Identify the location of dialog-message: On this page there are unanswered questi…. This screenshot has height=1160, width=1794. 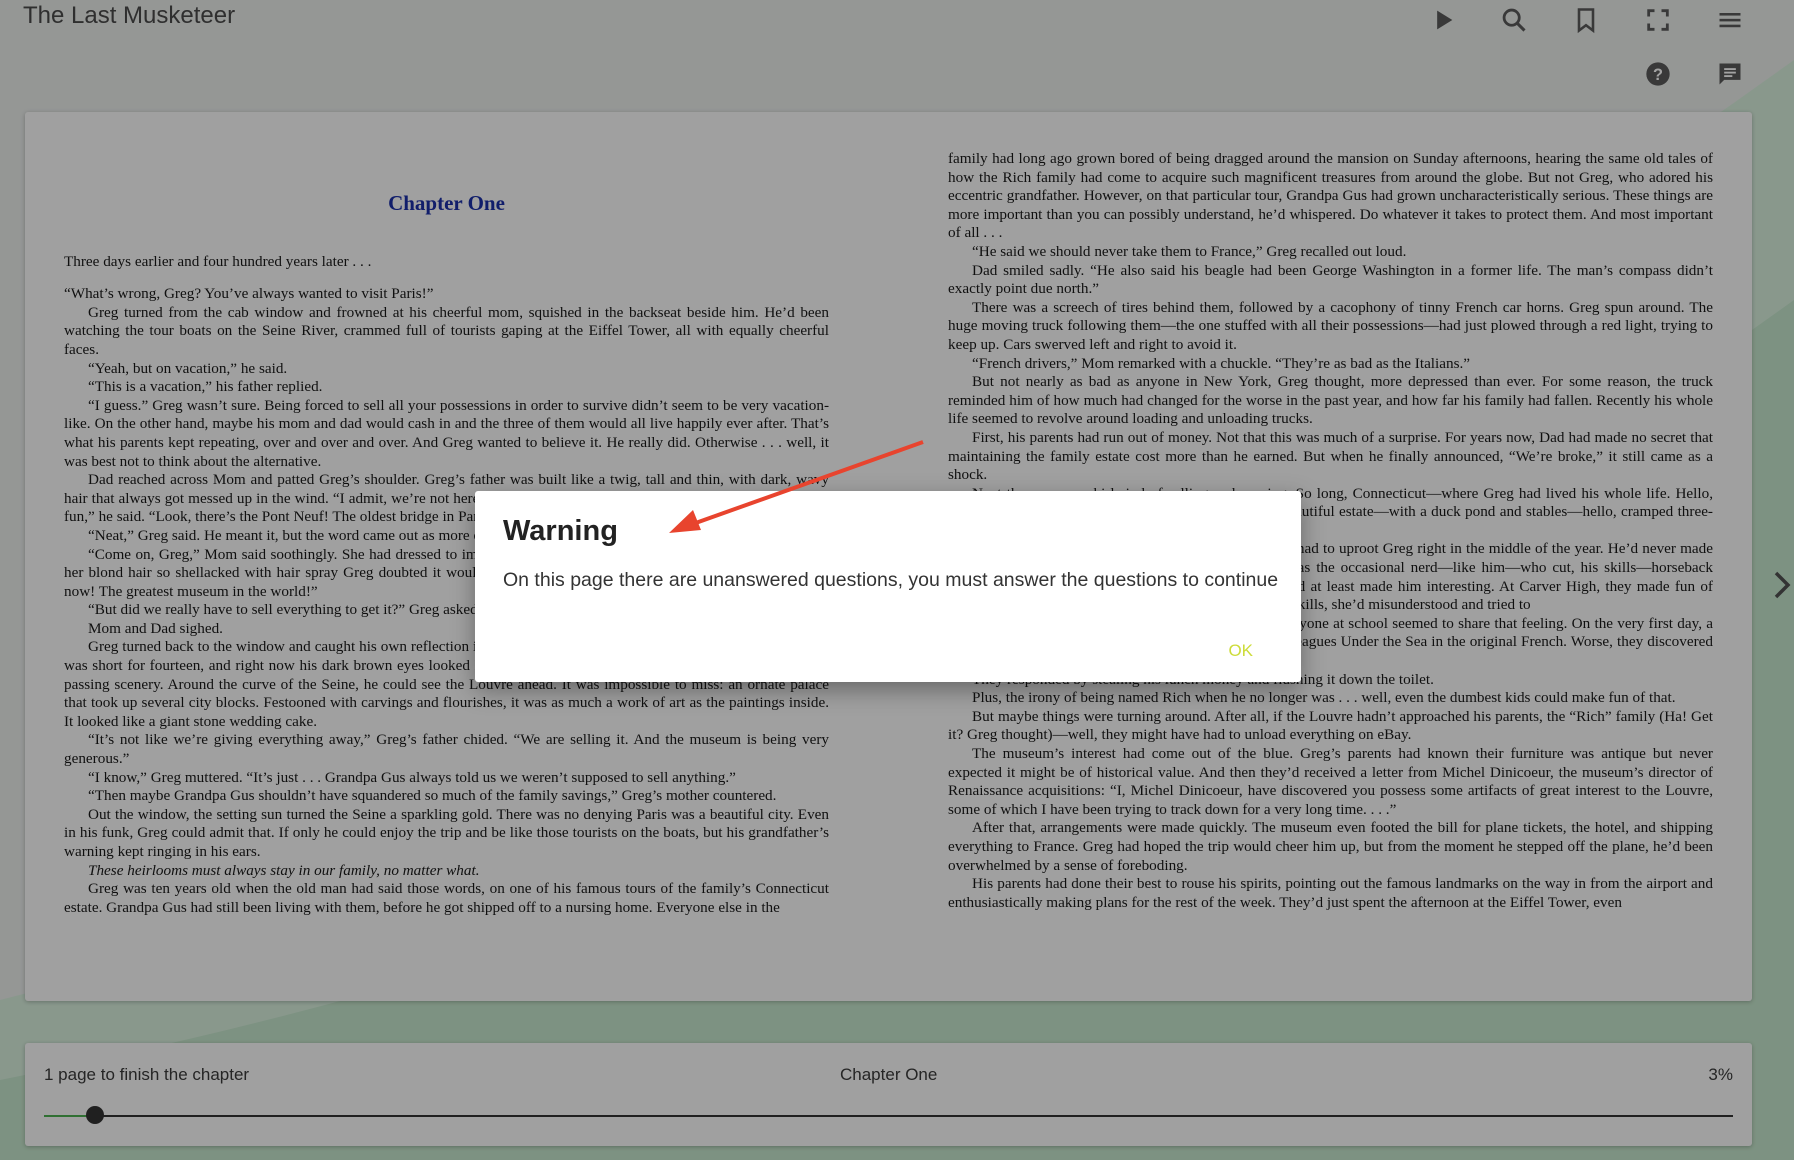
(891, 580).